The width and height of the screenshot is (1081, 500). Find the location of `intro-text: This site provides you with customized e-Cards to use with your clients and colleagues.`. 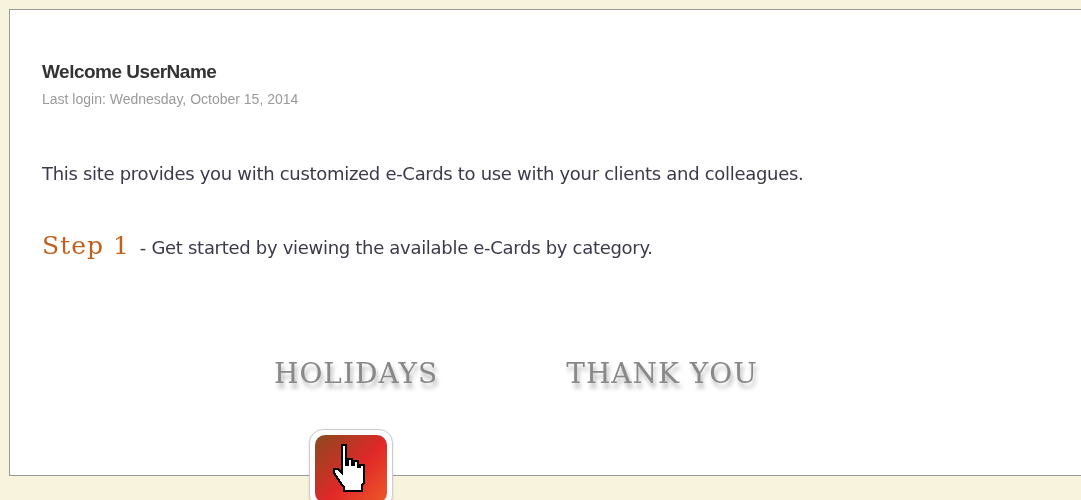

intro-text: This site provides you with customized e-Cards to use with your clients and colleagues. is located at coordinates (423, 174).